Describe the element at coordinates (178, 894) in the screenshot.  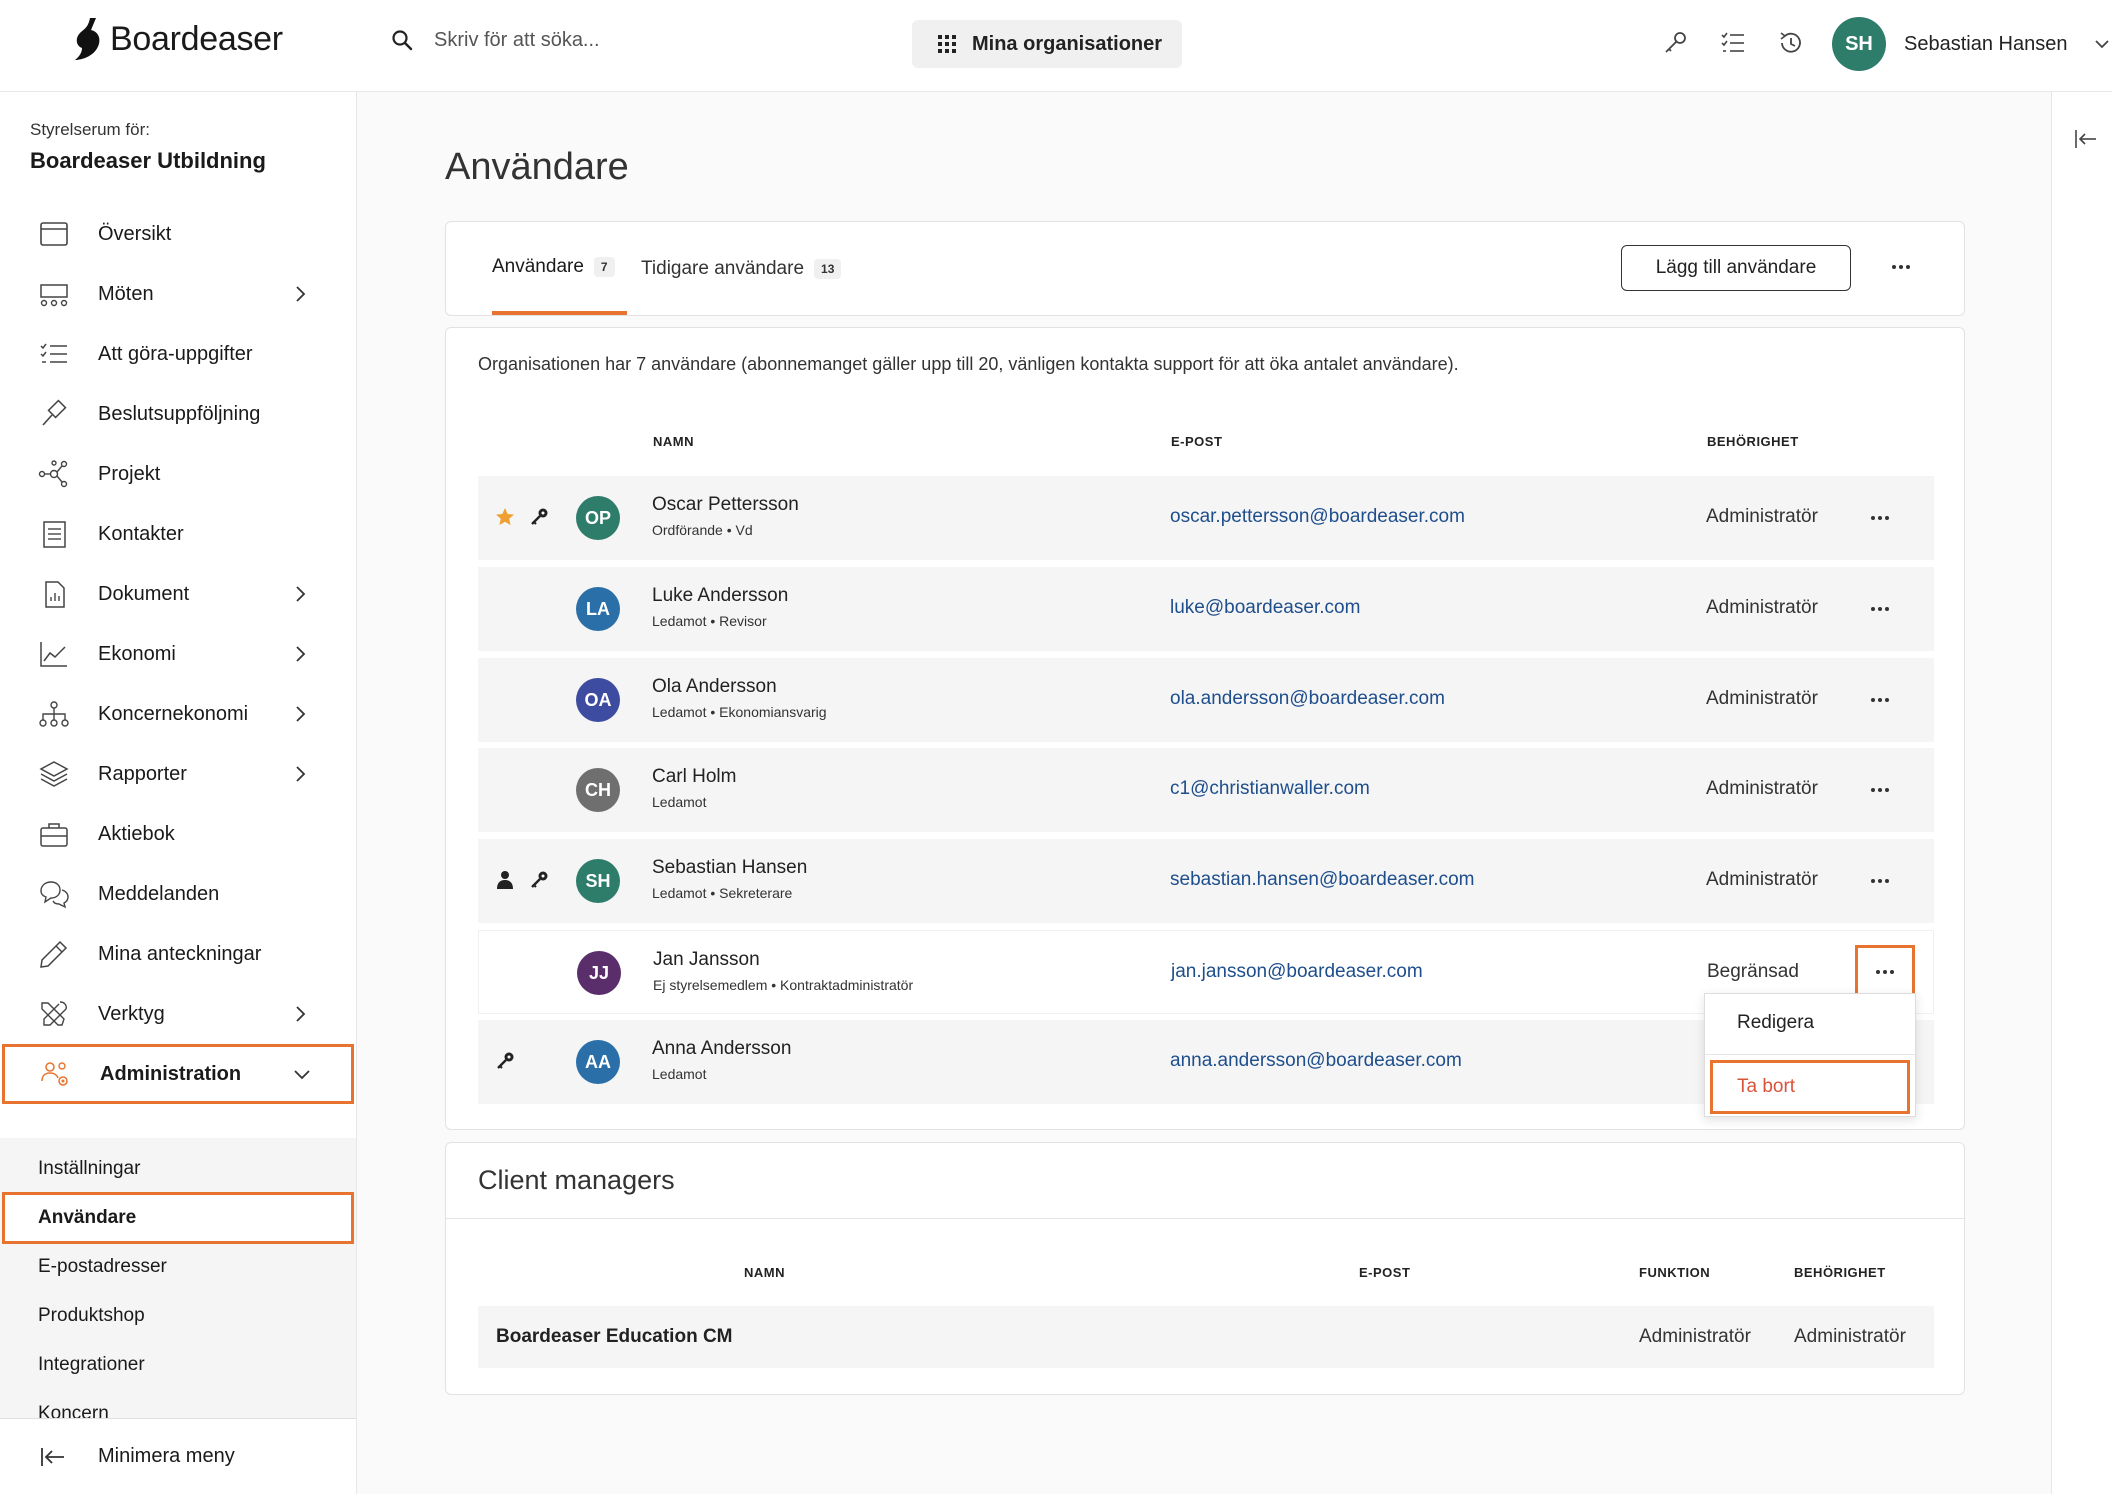
I see `sidebar-item-meddelanden: Meddelanden` at that location.